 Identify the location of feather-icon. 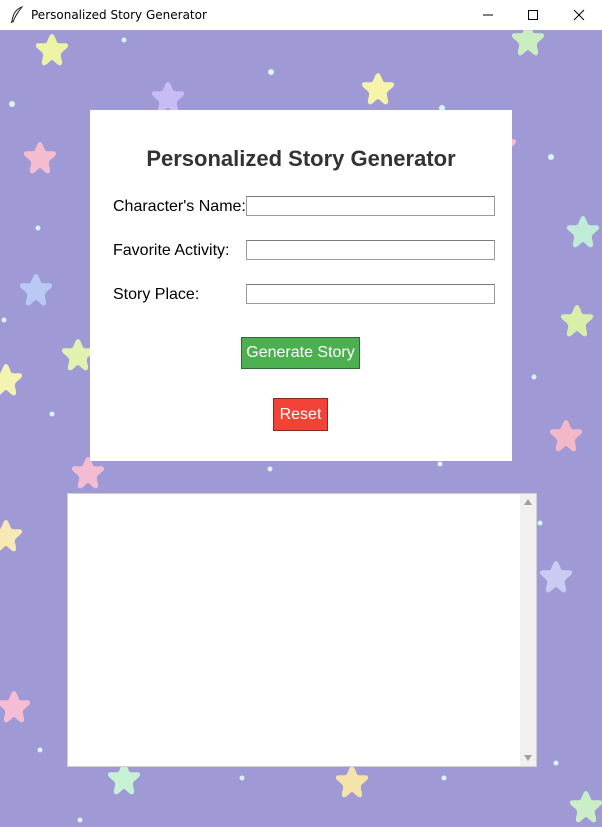
(17, 14).